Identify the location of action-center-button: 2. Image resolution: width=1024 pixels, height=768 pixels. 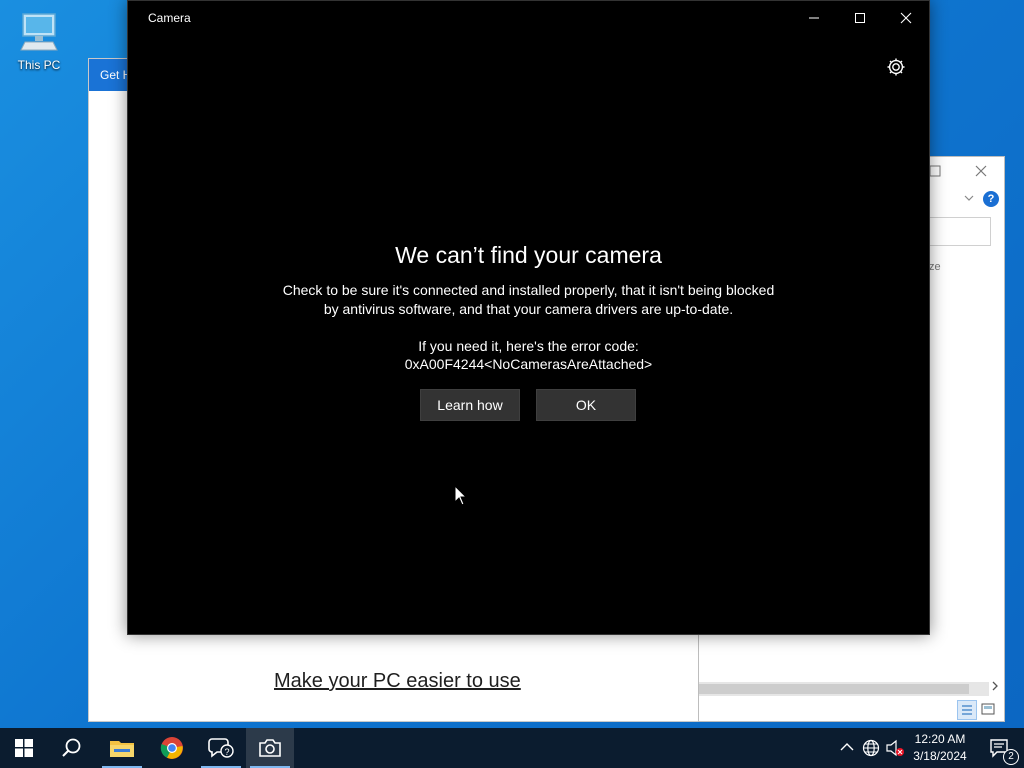
(1000, 748).